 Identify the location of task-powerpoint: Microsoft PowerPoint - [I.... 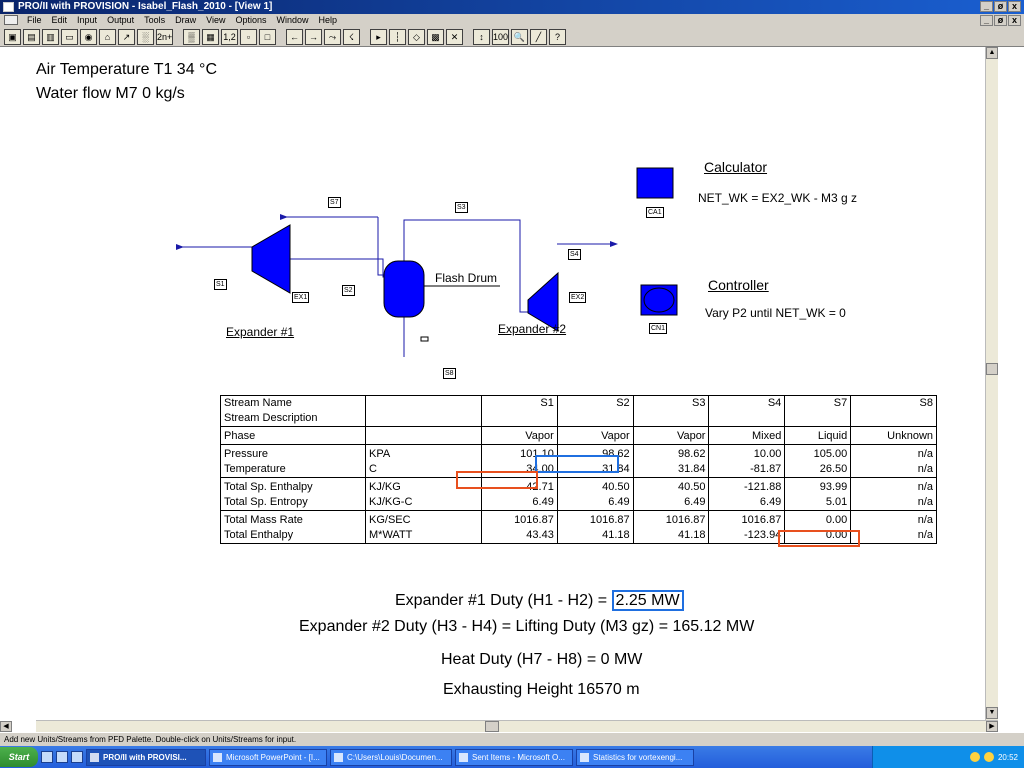
(268, 757).